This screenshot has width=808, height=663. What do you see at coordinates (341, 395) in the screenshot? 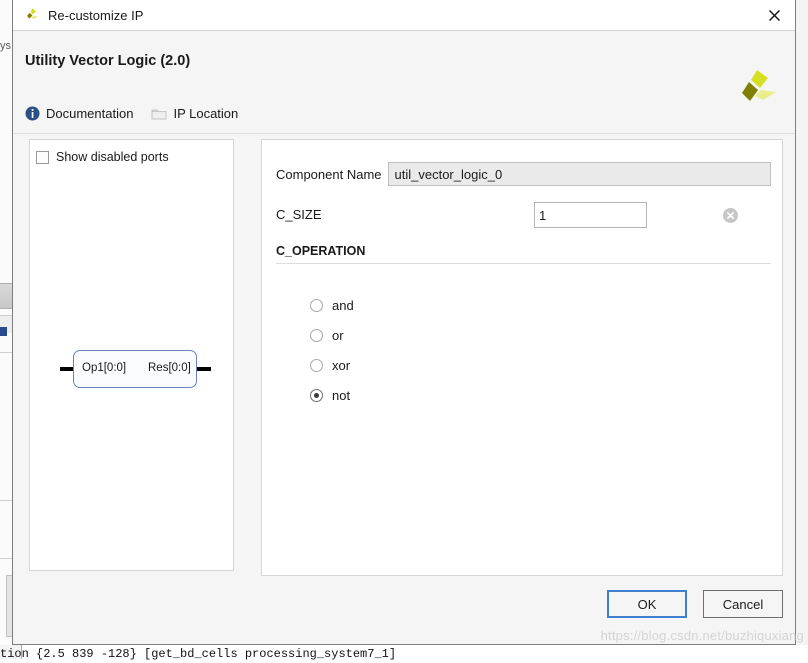
I see `radio-label-not: not` at bounding box center [341, 395].